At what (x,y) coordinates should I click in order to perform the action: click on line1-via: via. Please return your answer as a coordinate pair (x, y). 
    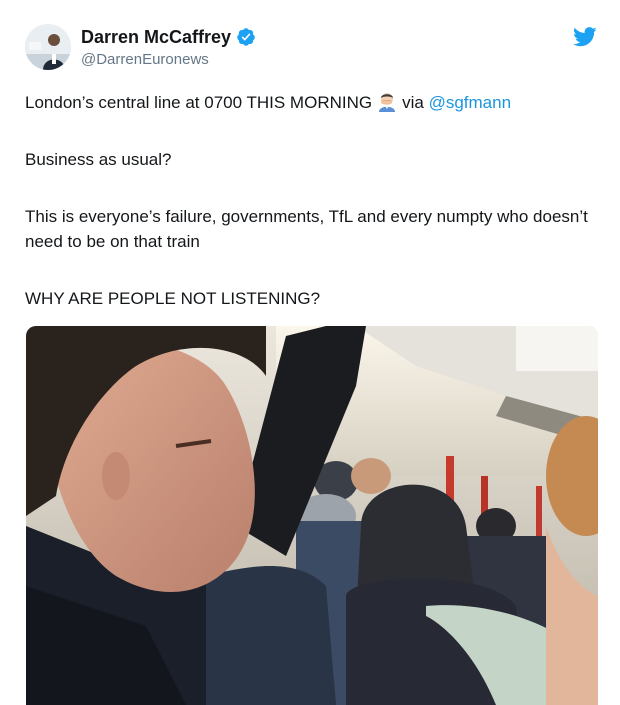
    Looking at the image, I should click on (413, 102).